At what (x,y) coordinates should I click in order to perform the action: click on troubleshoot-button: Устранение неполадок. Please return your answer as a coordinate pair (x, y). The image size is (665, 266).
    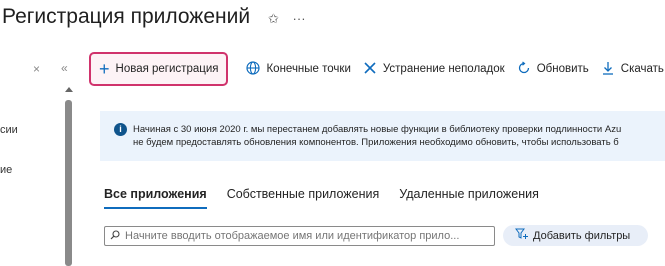
    Looking at the image, I should click on (434, 69).